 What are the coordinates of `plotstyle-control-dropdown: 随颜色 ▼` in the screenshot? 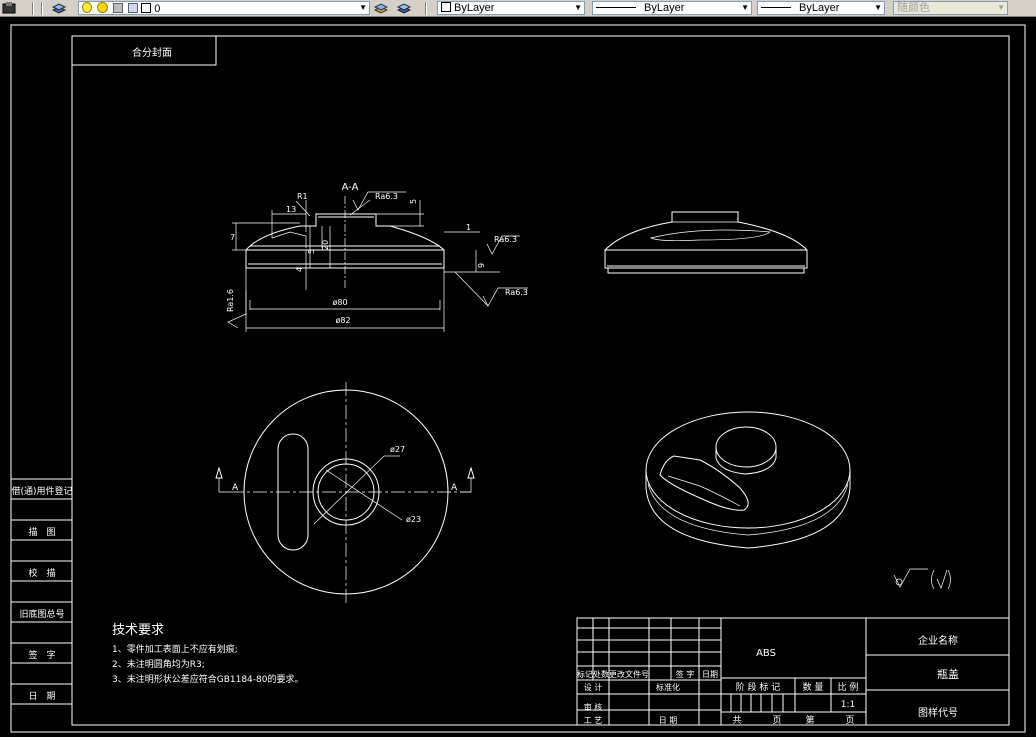 It's located at (950, 8).